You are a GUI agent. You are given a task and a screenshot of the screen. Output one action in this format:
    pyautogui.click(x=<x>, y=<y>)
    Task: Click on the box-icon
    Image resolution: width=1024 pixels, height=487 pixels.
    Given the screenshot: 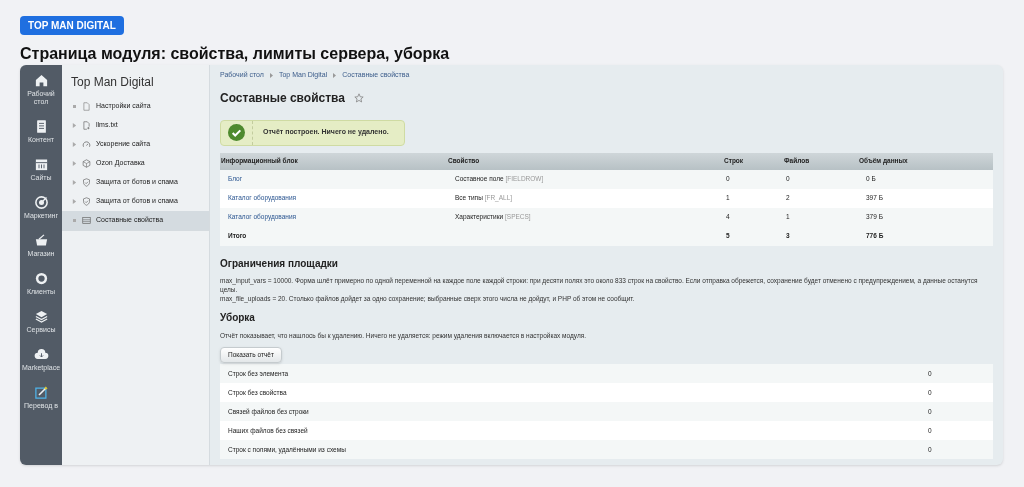 What is the action you would take?
    pyautogui.click(x=86, y=163)
    